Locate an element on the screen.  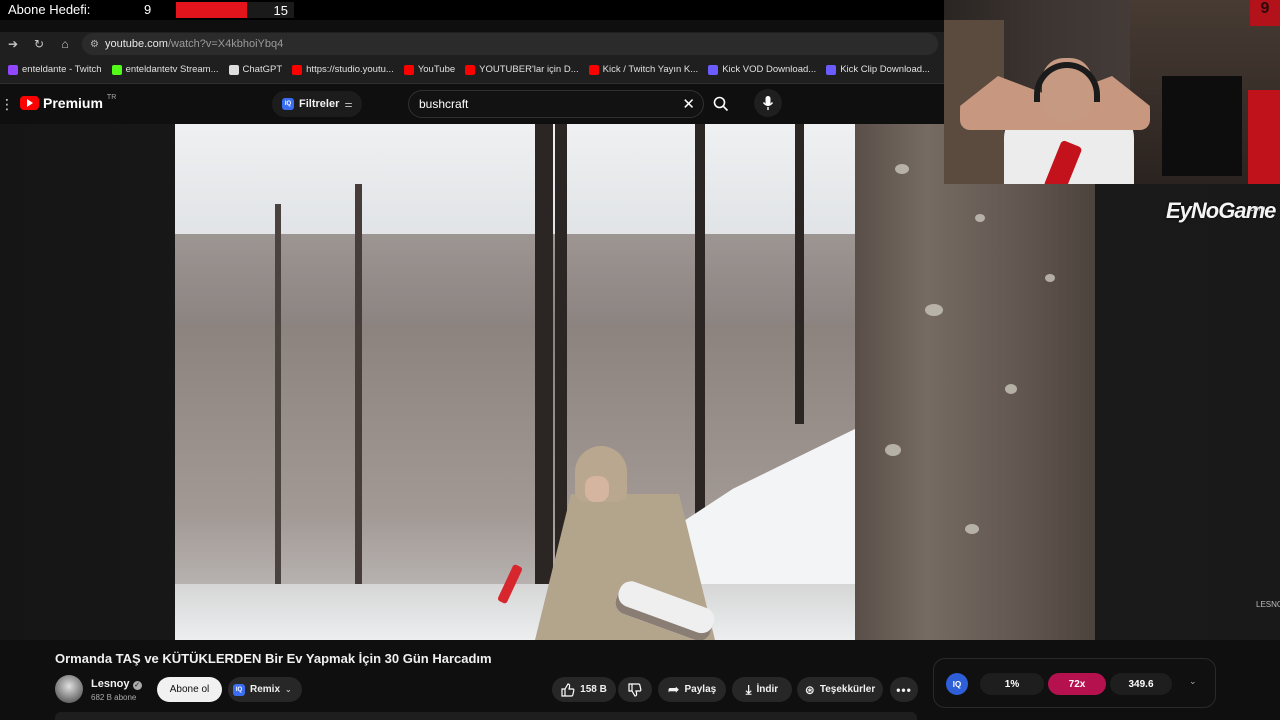
logo-region: TR is located at coordinates (111, 97).